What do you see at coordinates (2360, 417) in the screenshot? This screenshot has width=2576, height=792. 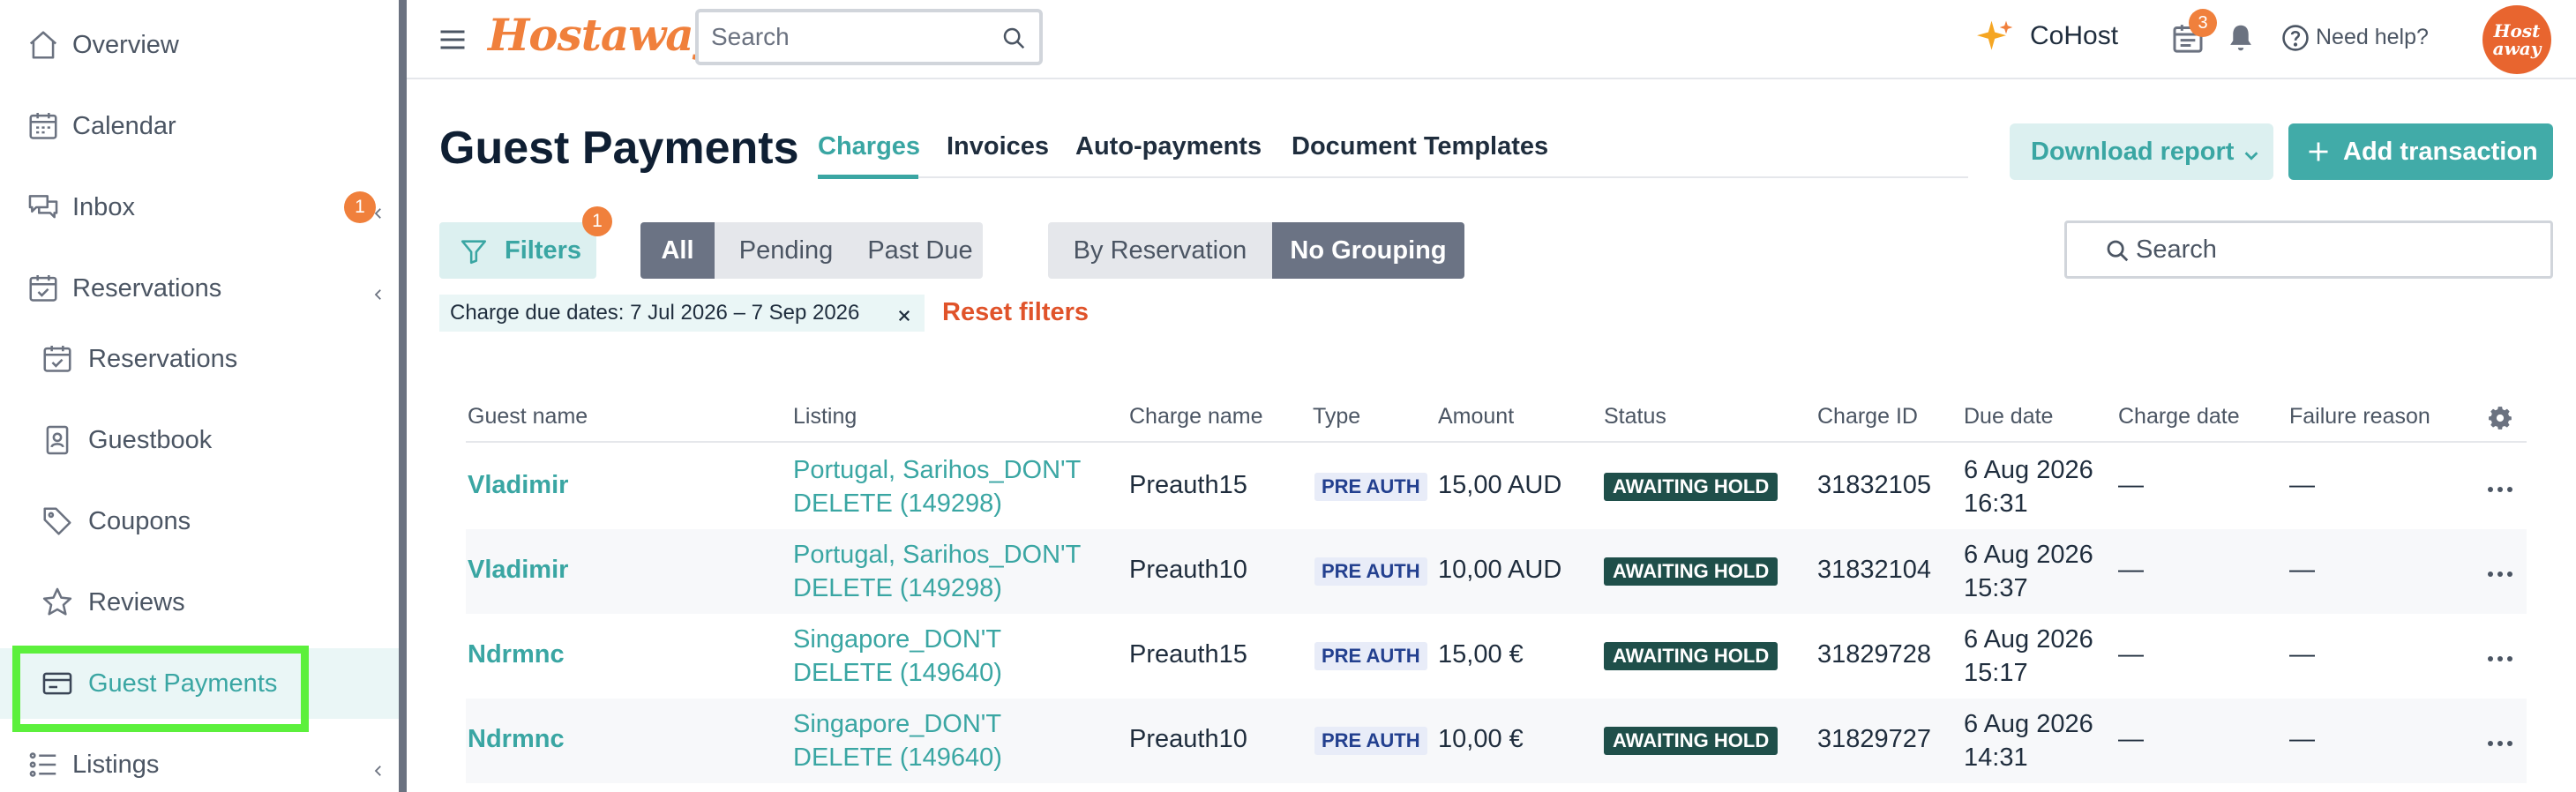 I see `column-header-failure-reason: Failure reason` at bounding box center [2360, 417].